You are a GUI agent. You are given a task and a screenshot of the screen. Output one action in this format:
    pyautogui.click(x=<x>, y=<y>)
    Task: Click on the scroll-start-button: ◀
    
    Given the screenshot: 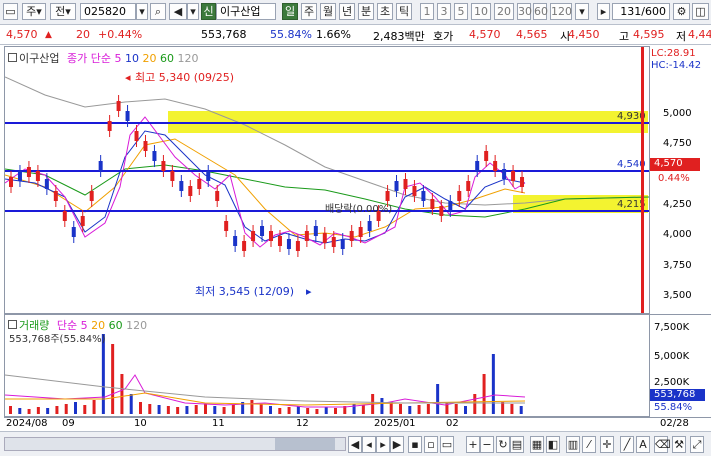 What is the action you would take?
    pyautogui.click(x=355, y=444)
    